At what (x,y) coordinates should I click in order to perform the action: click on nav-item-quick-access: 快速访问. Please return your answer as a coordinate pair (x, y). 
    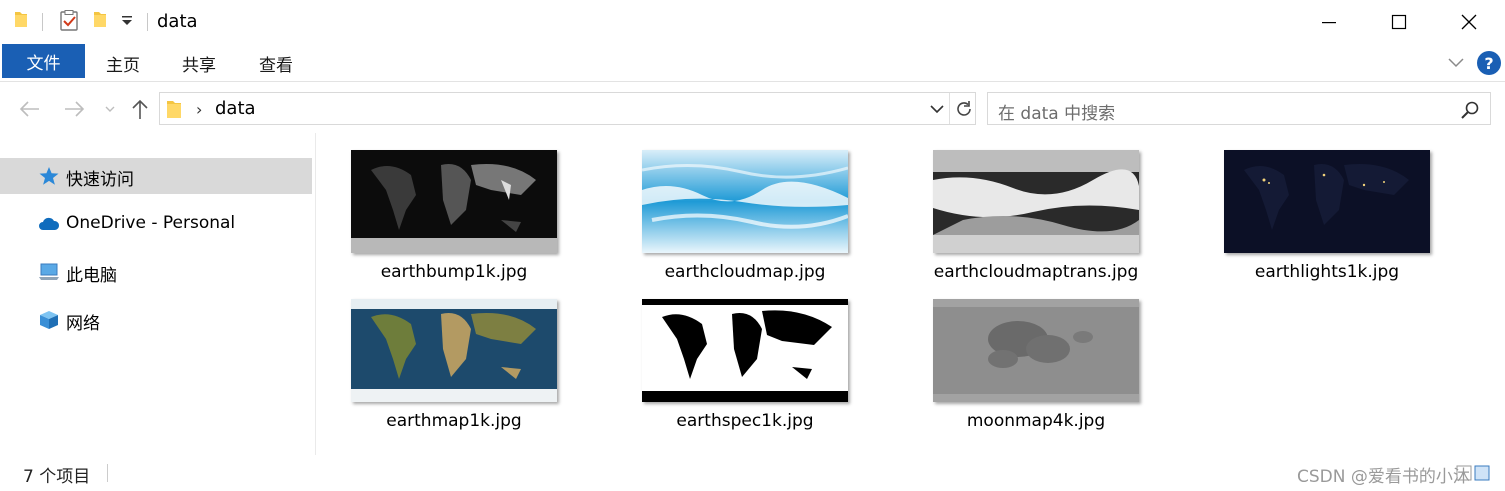
    Looking at the image, I should click on (156, 176).